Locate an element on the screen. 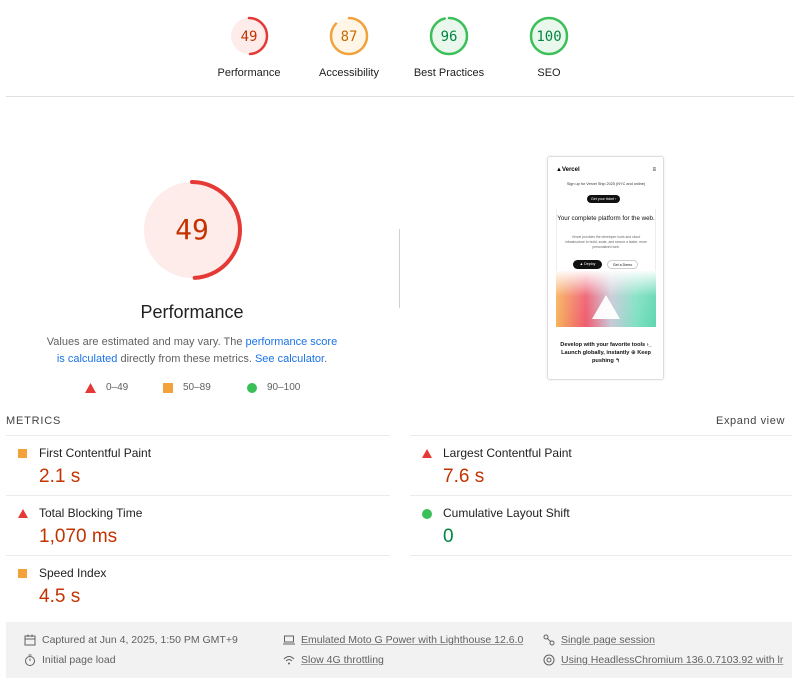 The image size is (800, 686). gauge-label: Best Practices is located at coordinates (449, 73).